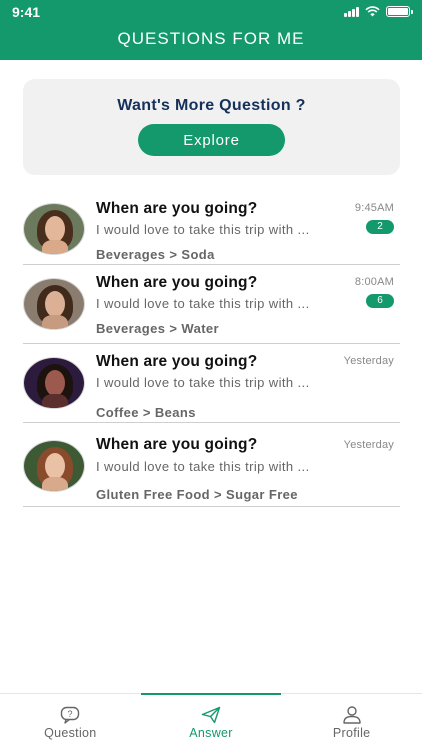 The height and width of the screenshot is (750, 422). I want to click on question-time: 8:00AM, so click(374, 282).